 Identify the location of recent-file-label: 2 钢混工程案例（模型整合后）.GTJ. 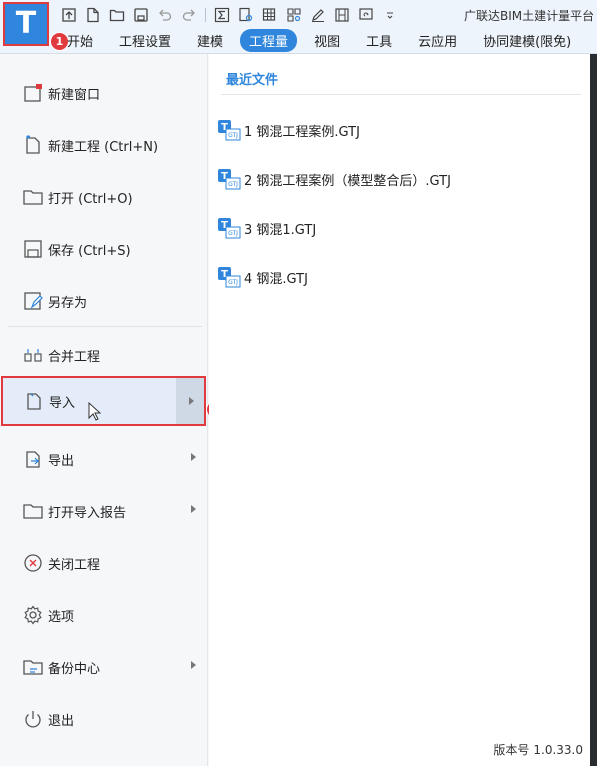
(347, 181).